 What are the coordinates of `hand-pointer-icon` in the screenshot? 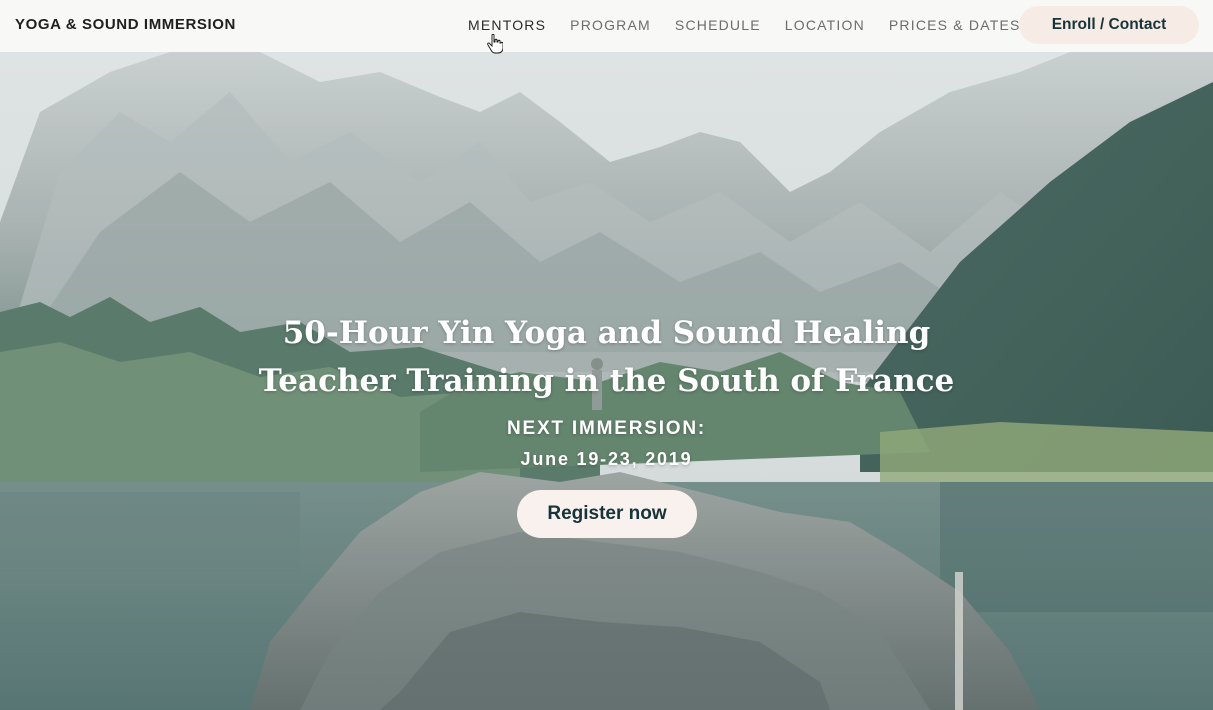 It's located at (495, 44).